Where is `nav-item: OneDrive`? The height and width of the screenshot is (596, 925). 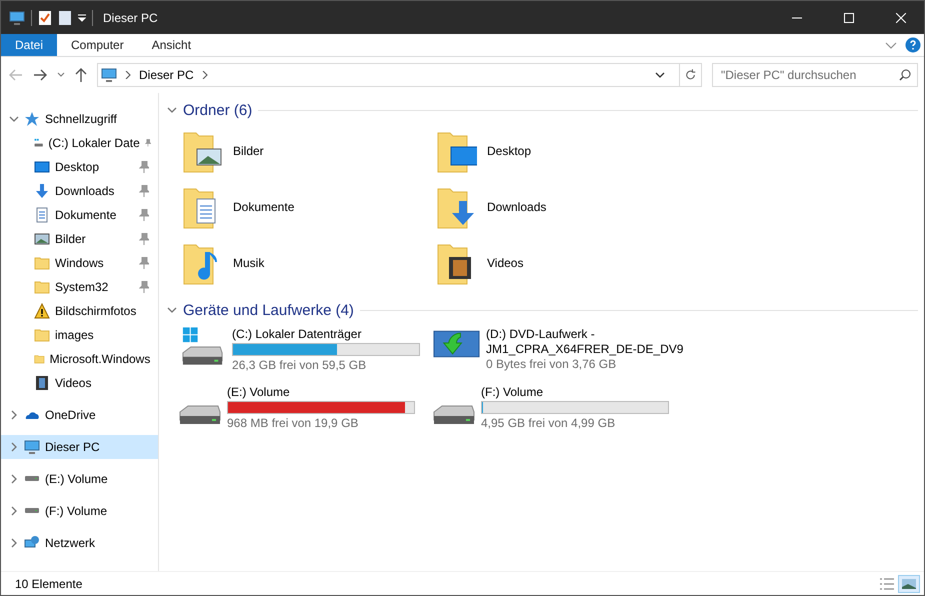
nav-item: OneDrive is located at coordinates (79, 415).